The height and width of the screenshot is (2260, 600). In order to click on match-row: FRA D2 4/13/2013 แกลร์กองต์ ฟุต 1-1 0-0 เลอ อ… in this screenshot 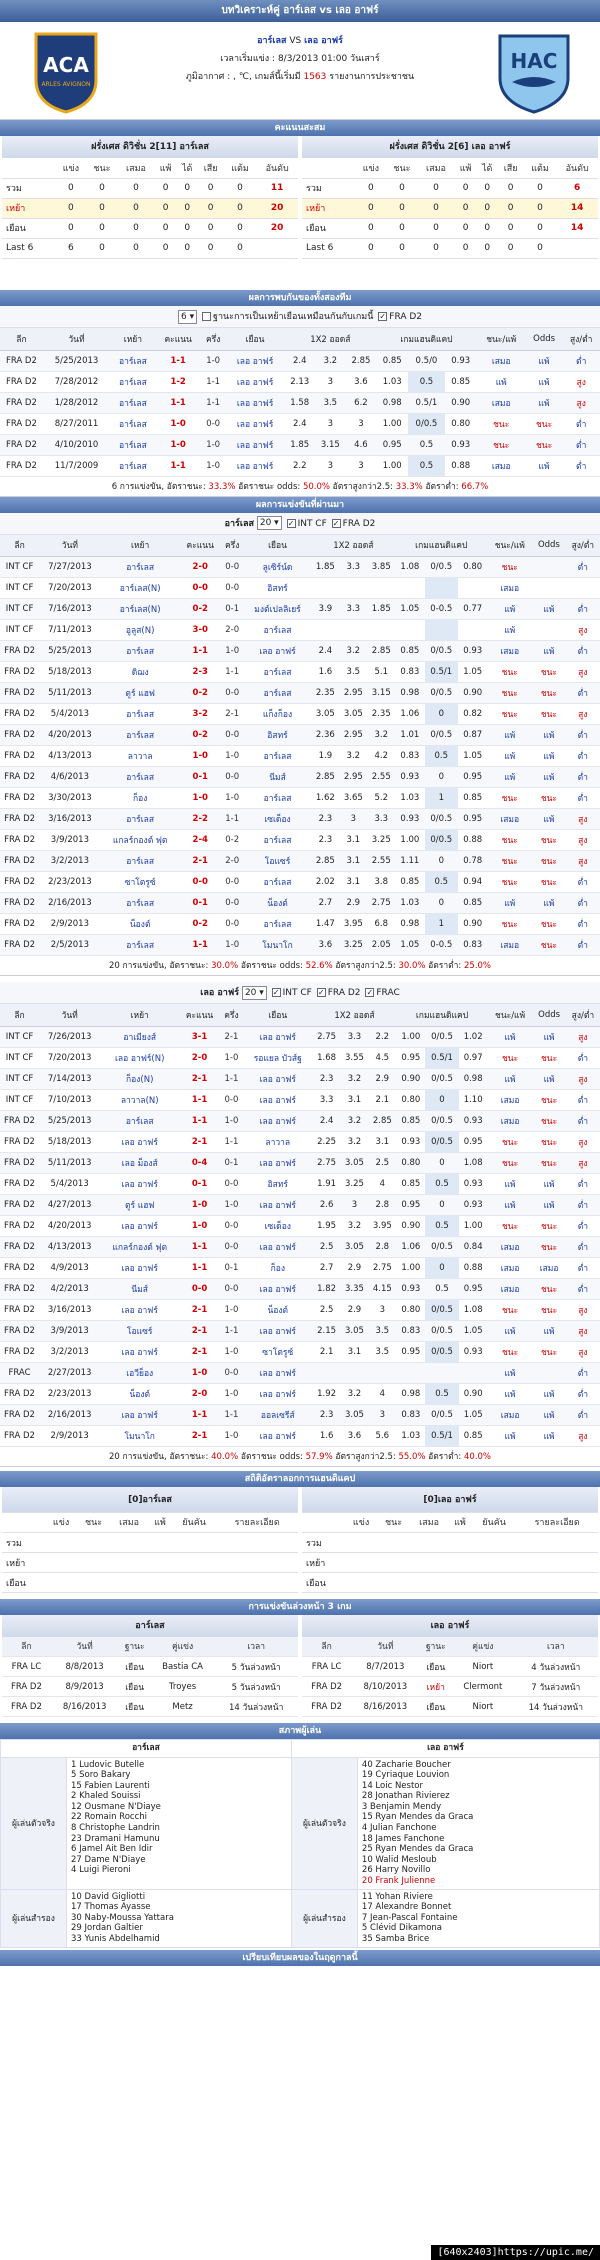, I will do `click(300, 1247)`.